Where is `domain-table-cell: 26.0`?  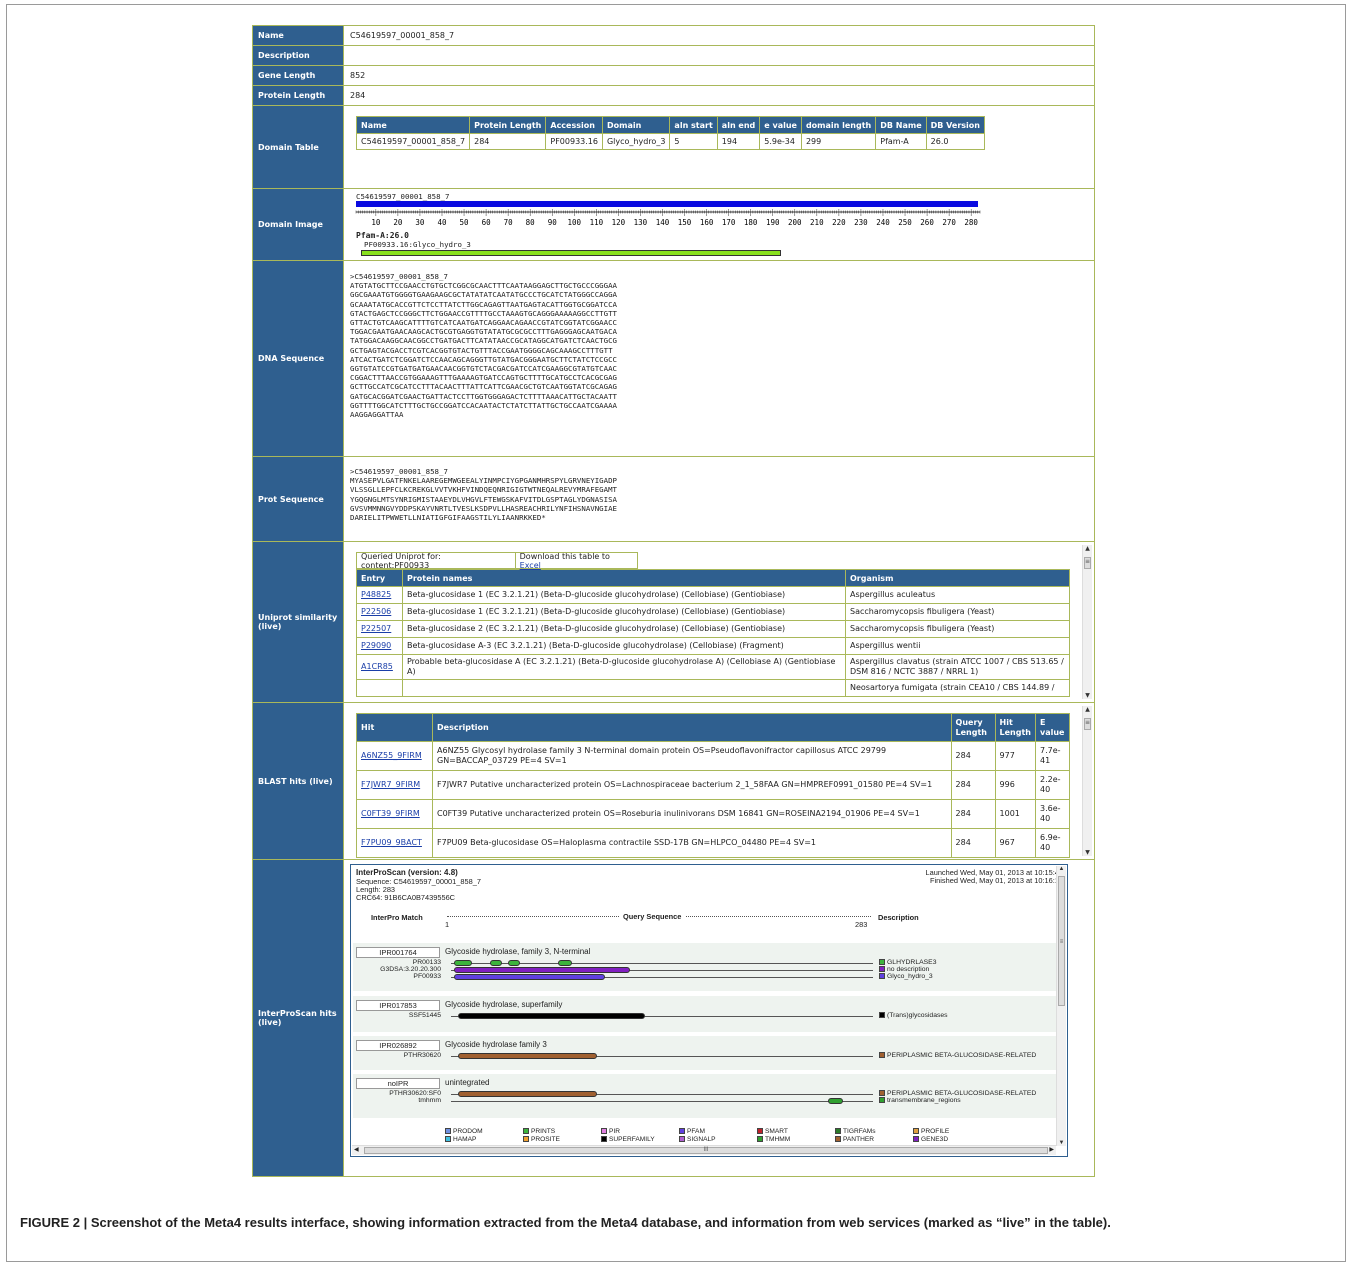 domain-table-cell: 26.0 is located at coordinates (955, 141).